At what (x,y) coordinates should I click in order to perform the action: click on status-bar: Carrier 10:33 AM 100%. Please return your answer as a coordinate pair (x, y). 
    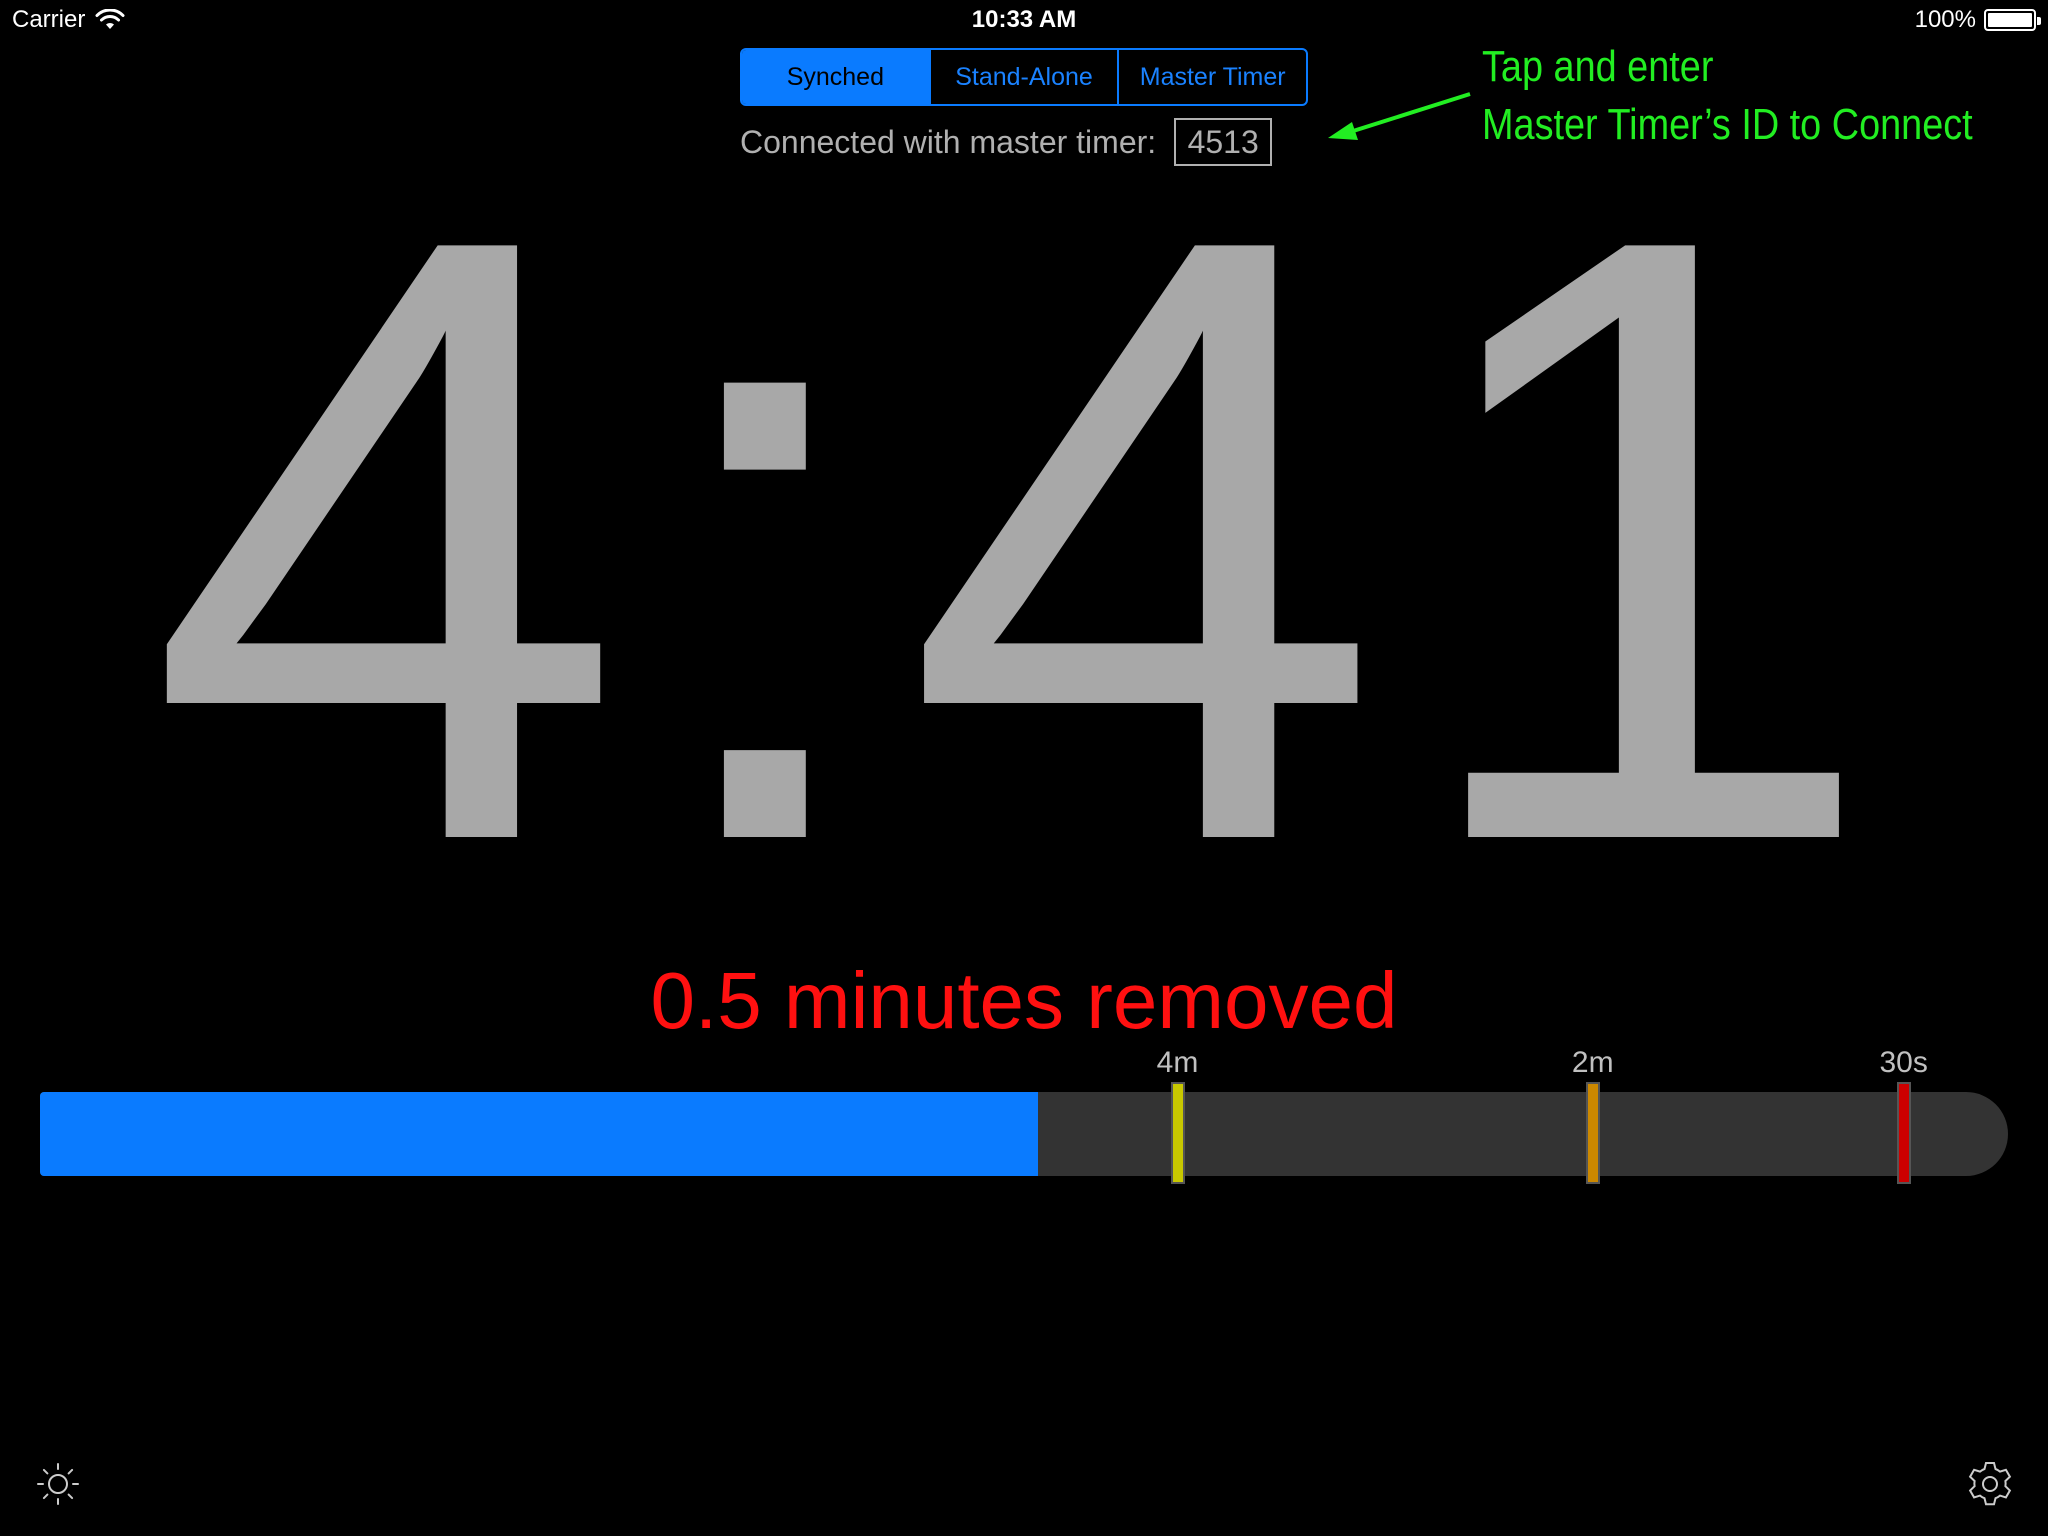
    Looking at the image, I should click on (1024, 20).